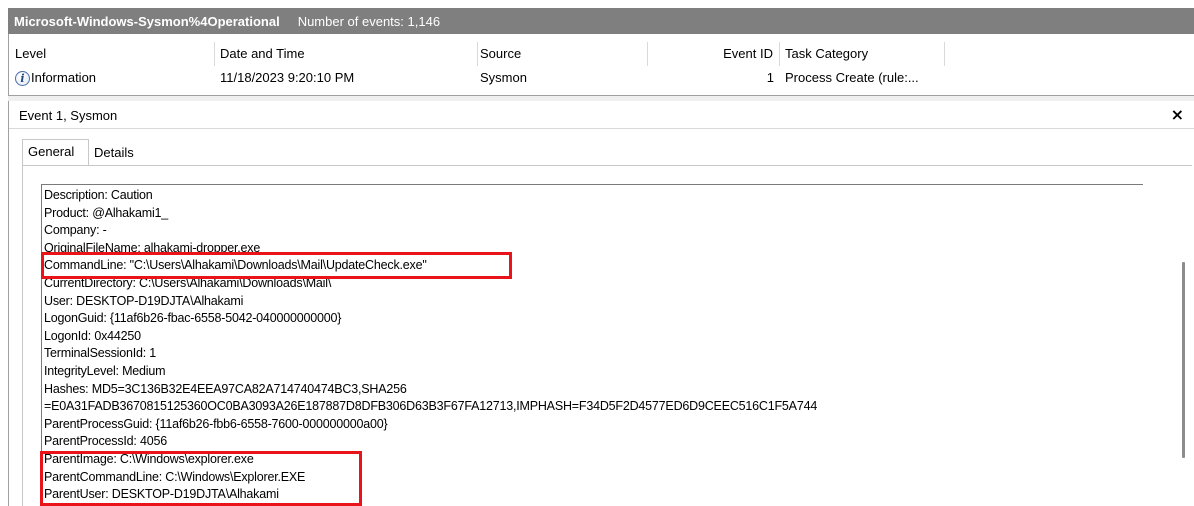  I want to click on close-icon: ×, so click(1177, 114).